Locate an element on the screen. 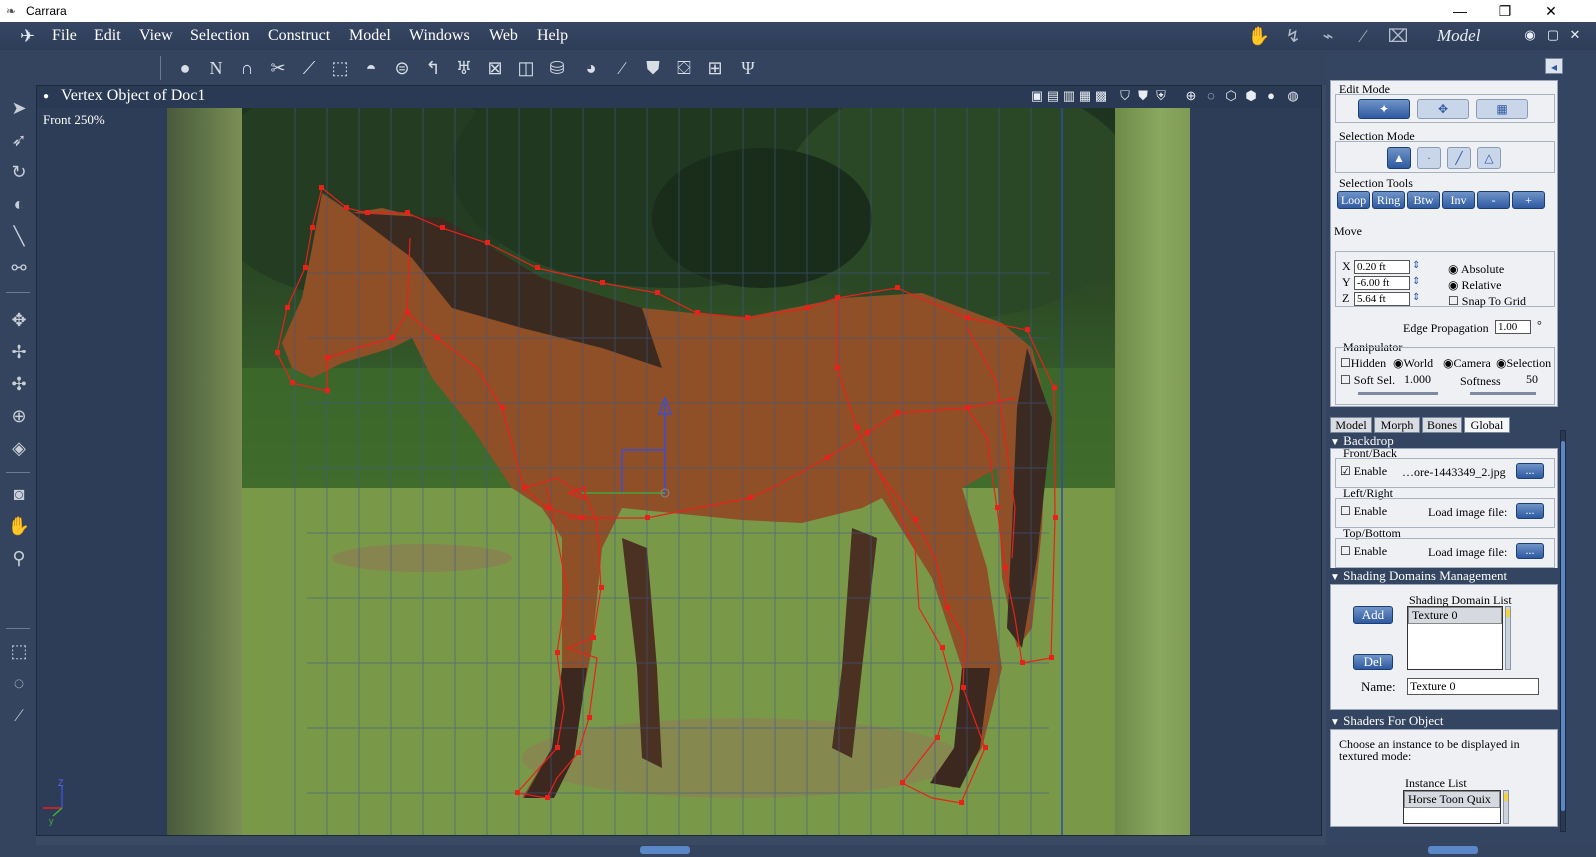 The height and width of the screenshot is (857, 1596). vase-tool-icon: ♅ is located at coordinates (464, 68).